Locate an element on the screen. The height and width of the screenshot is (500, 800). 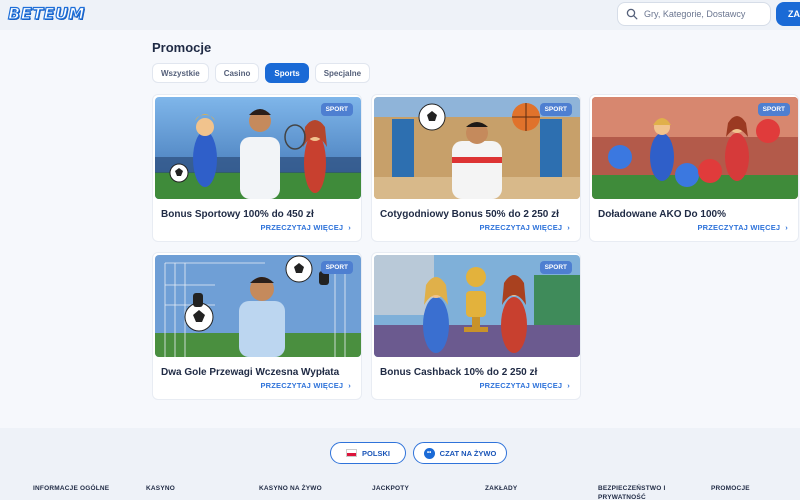
site-logo: BETEUM is located at coordinates (46, 13).